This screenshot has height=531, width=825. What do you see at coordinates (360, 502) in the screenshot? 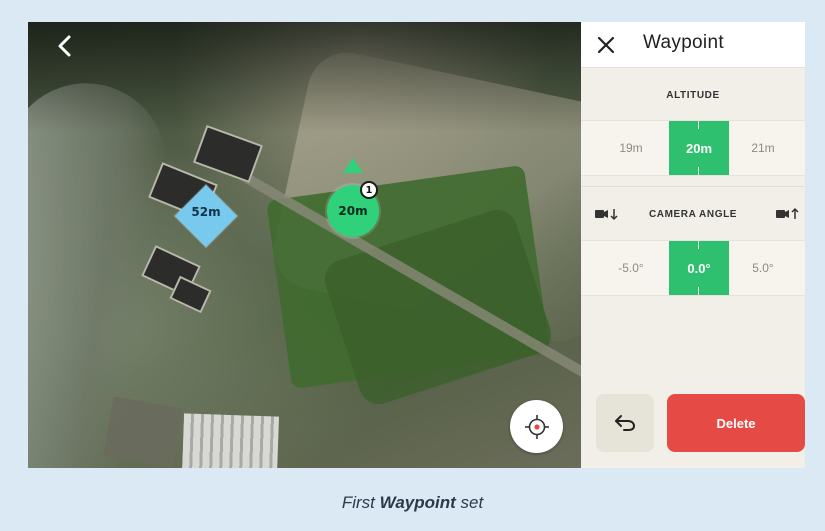
I see `caption-prefix: First` at bounding box center [360, 502].